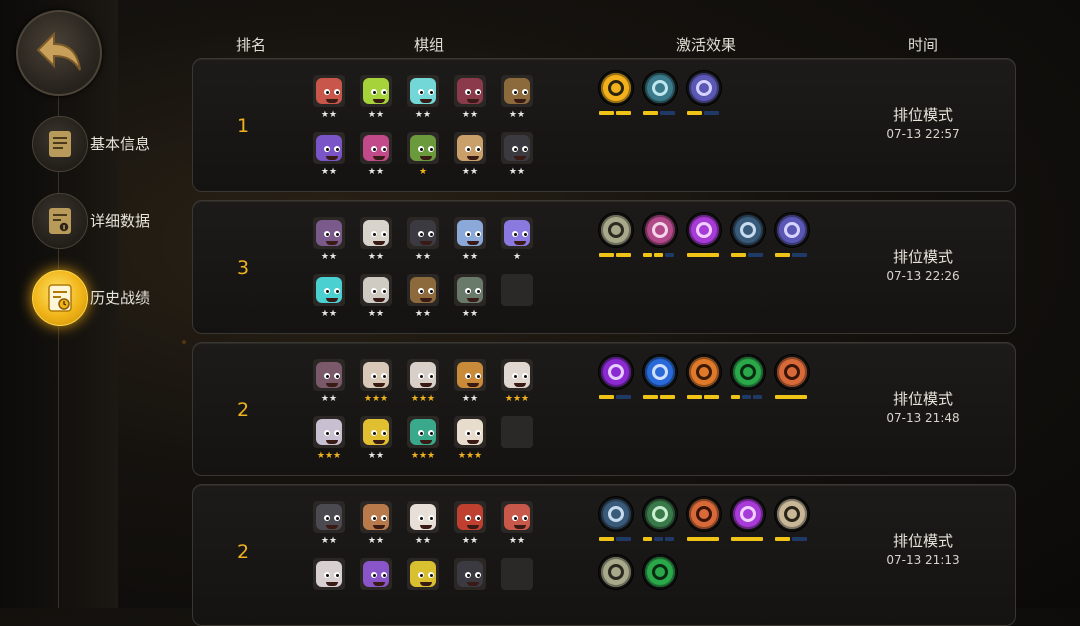 This screenshot has width=1080, height=626. What do you see at coordinates (660, 230) in the screenshot?
I see `knight-trait-icon` at bounding box center [660, 230].